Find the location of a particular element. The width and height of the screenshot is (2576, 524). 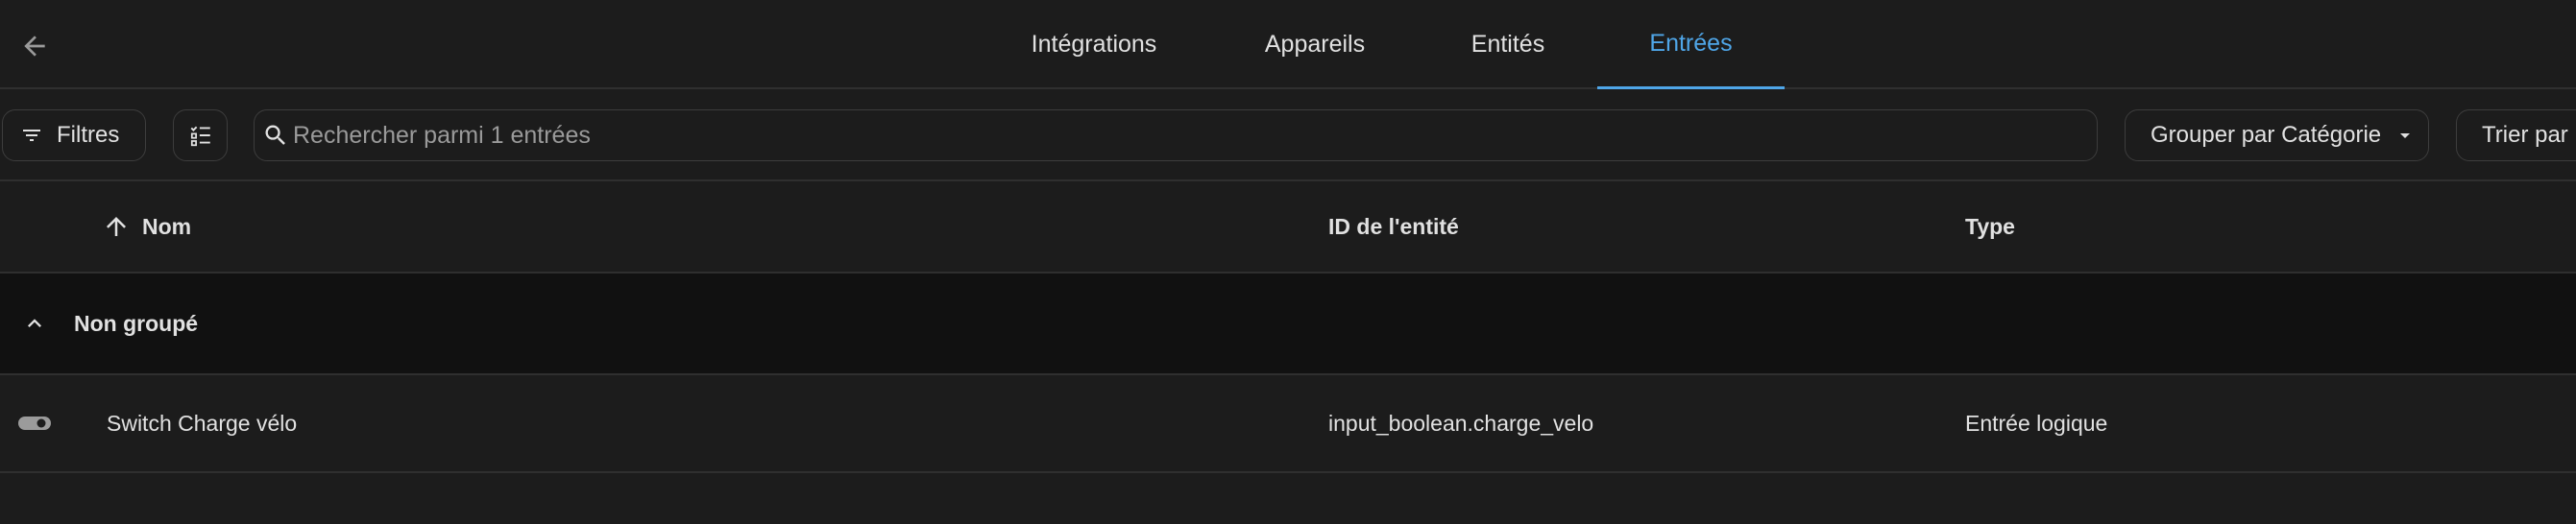

arrow-up-icon is located at coordinates (116, 226).